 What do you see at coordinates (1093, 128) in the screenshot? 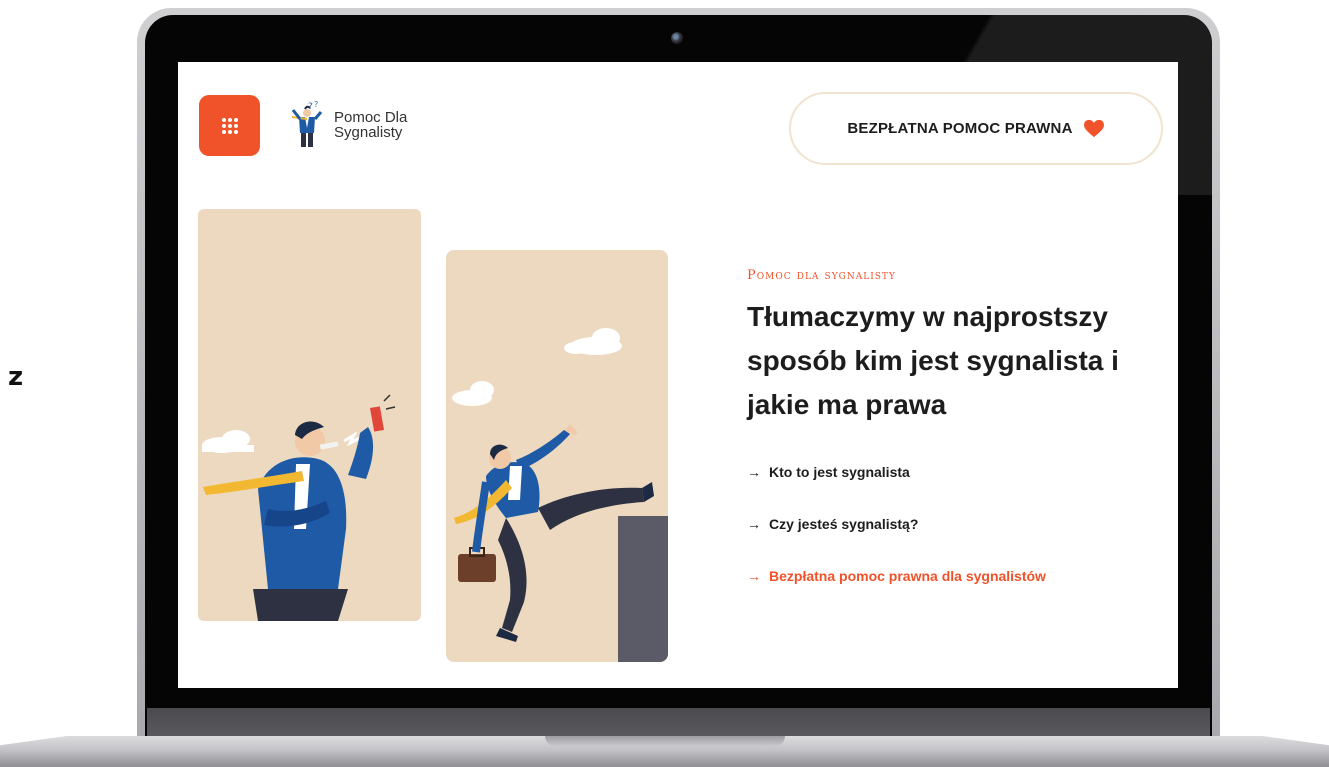
I see `heart-icon` at bounding box center [1093, 128].